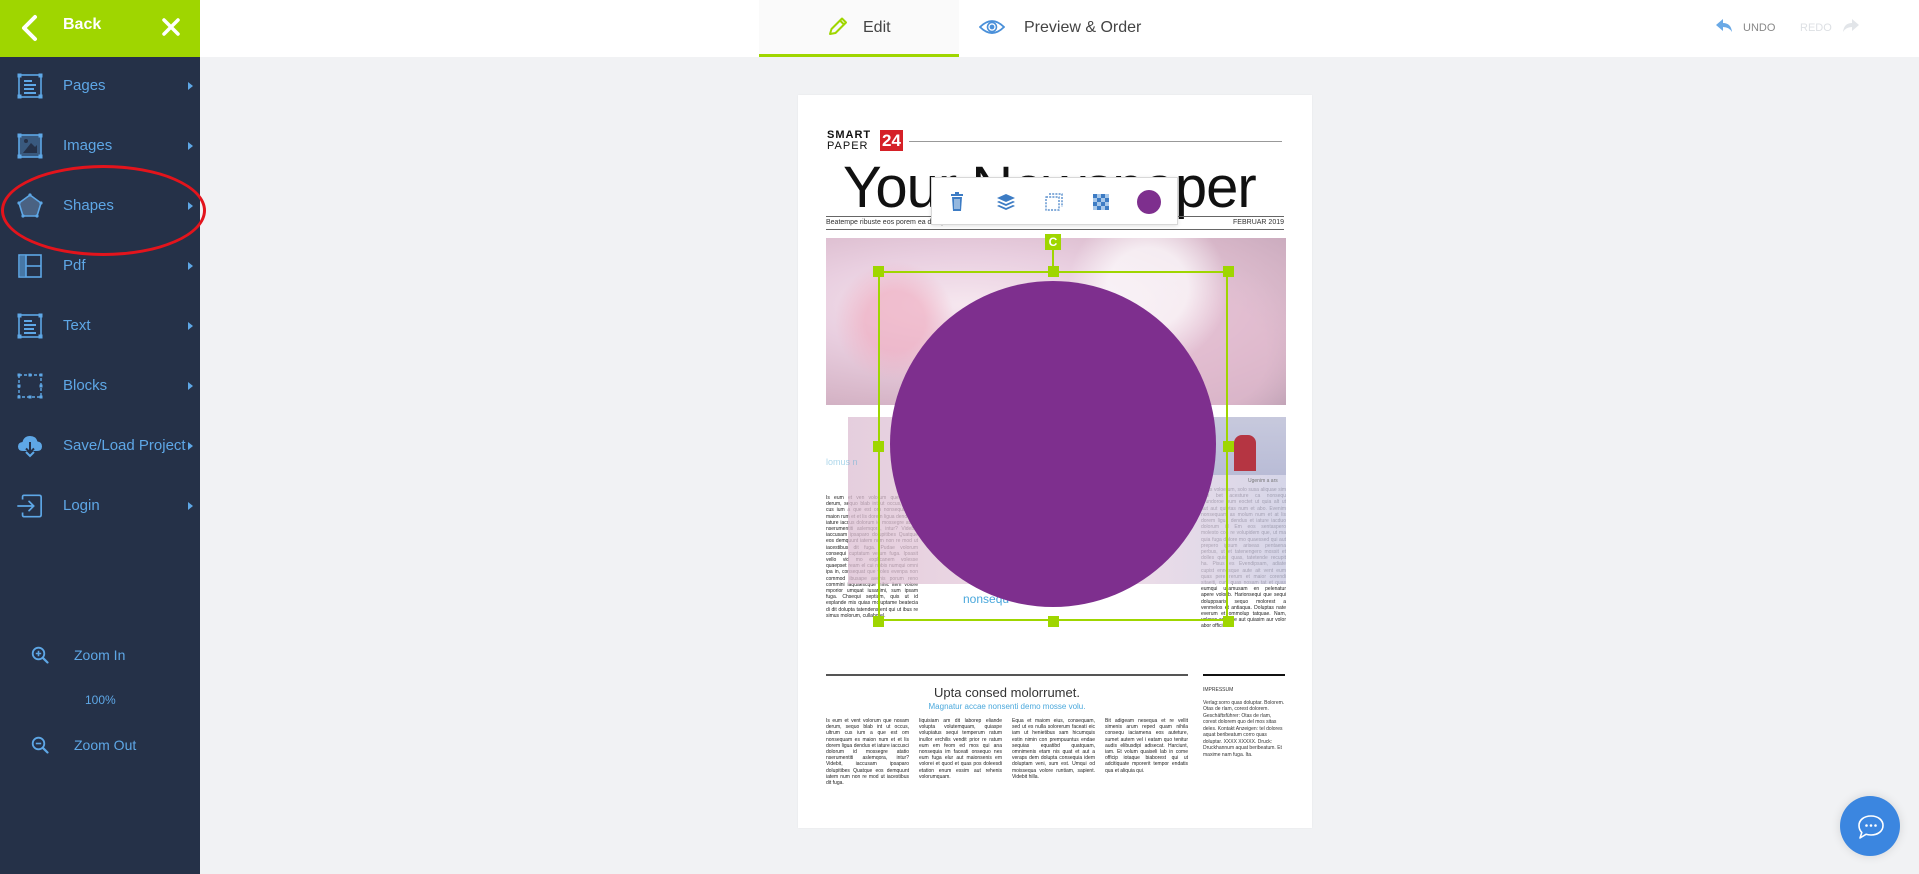 The height and width of the screenshot is (874, 1919). What do you see at coordinates (124, 445) in the screenshot?
I see `sidebar-item-label: Save/Load Project` at bounding box center [124, 445].